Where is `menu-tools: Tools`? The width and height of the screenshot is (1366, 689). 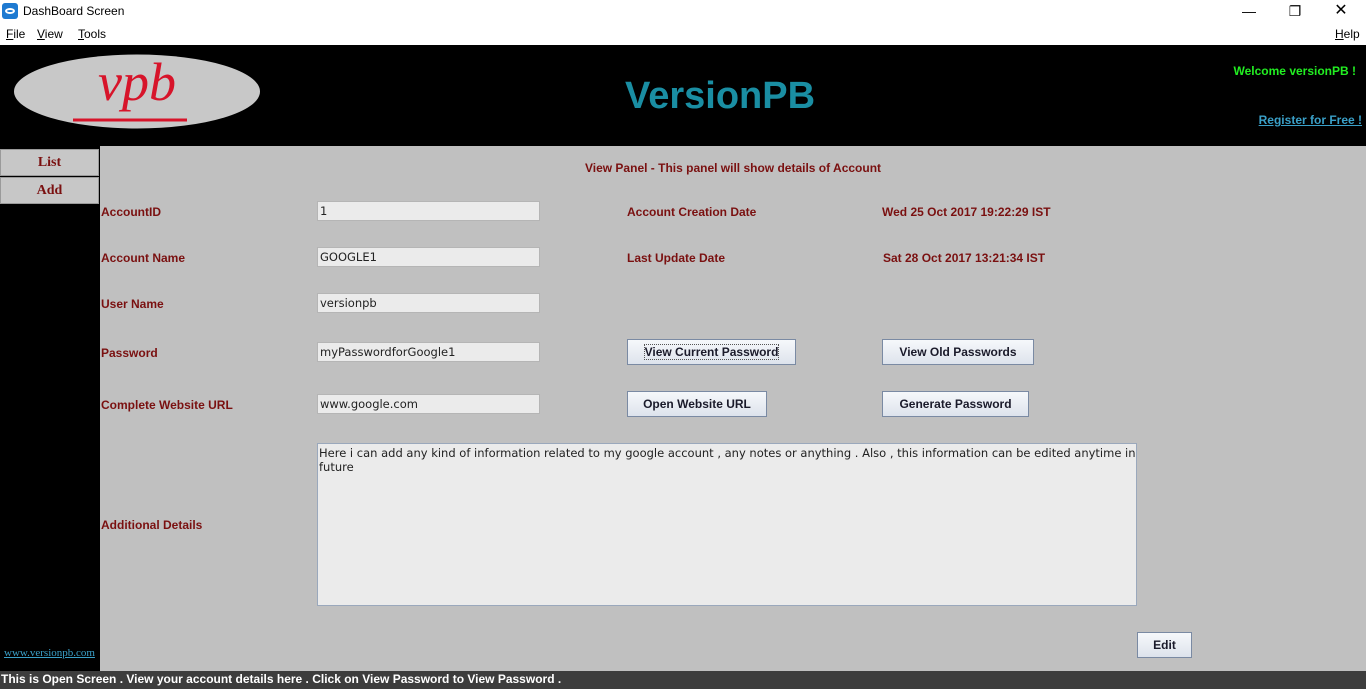
menu-tools: Tools is located at coordinates (92, 34).